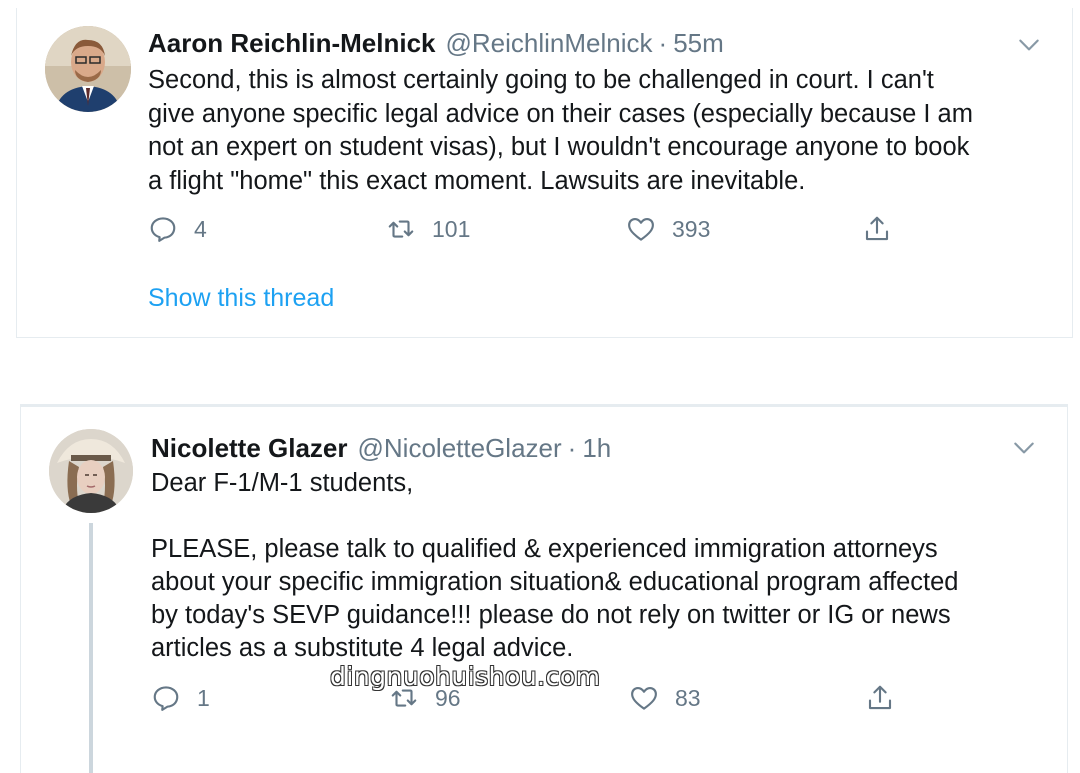 Image resolution: width=1080 pixels, height=773 pixels. What do you see at coordinates (688, 697) in the screenshot?
I see `like-count: 83` at bounding box center [688, 697].